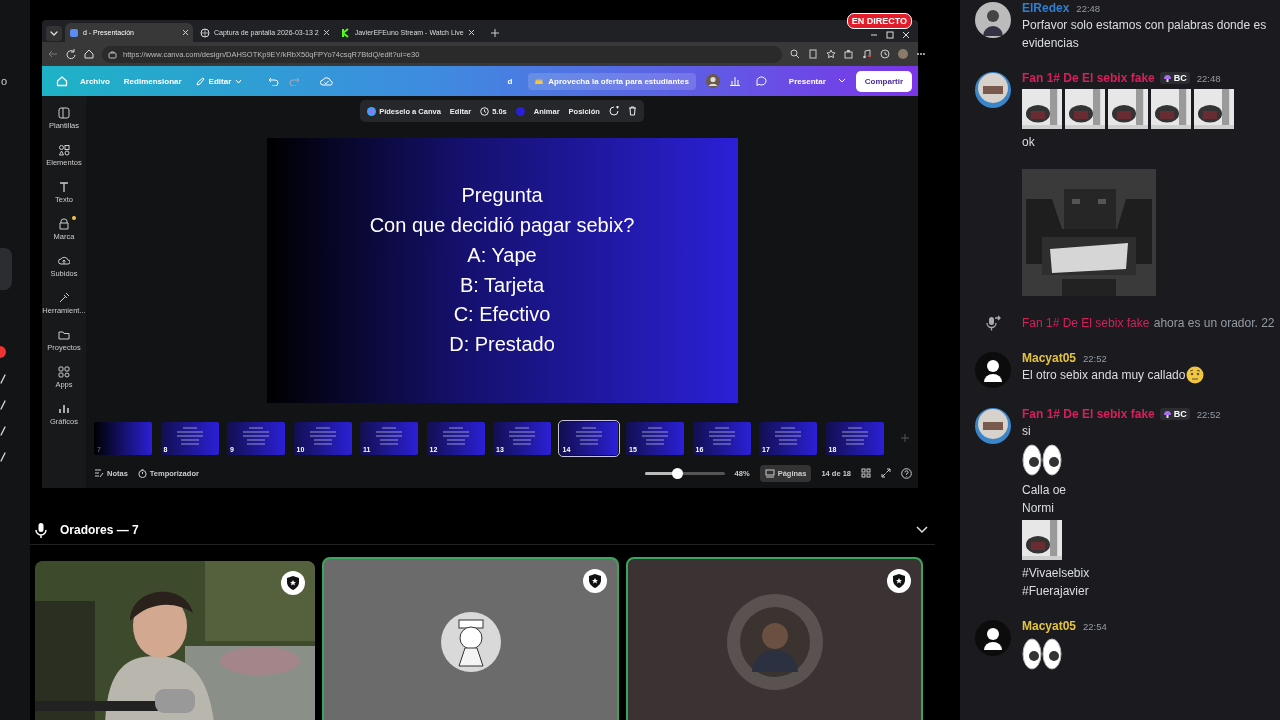  I want to click on slide-text: C: Efectivo, so click(502, 315).